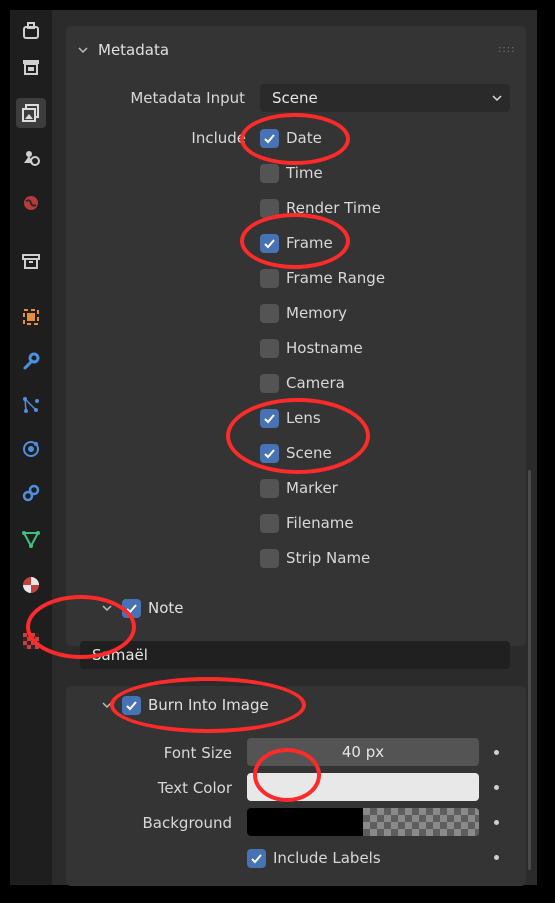  Describe the element at coordinates (328, 558) in the screenshot. I see `include-strip-name-label: Strip Name` at that location.